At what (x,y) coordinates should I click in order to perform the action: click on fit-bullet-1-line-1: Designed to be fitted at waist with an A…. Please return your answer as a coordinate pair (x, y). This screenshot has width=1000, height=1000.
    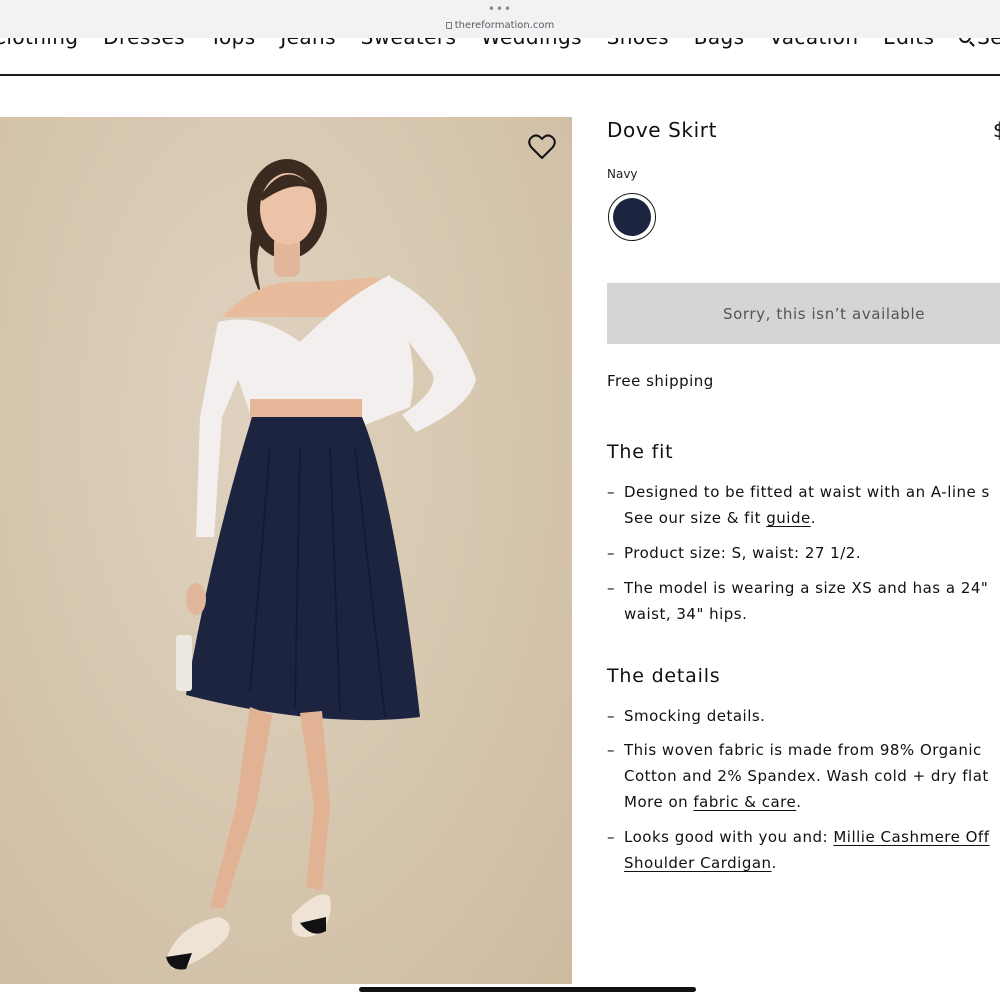
    Looking at the image, I should click on (807, 492).